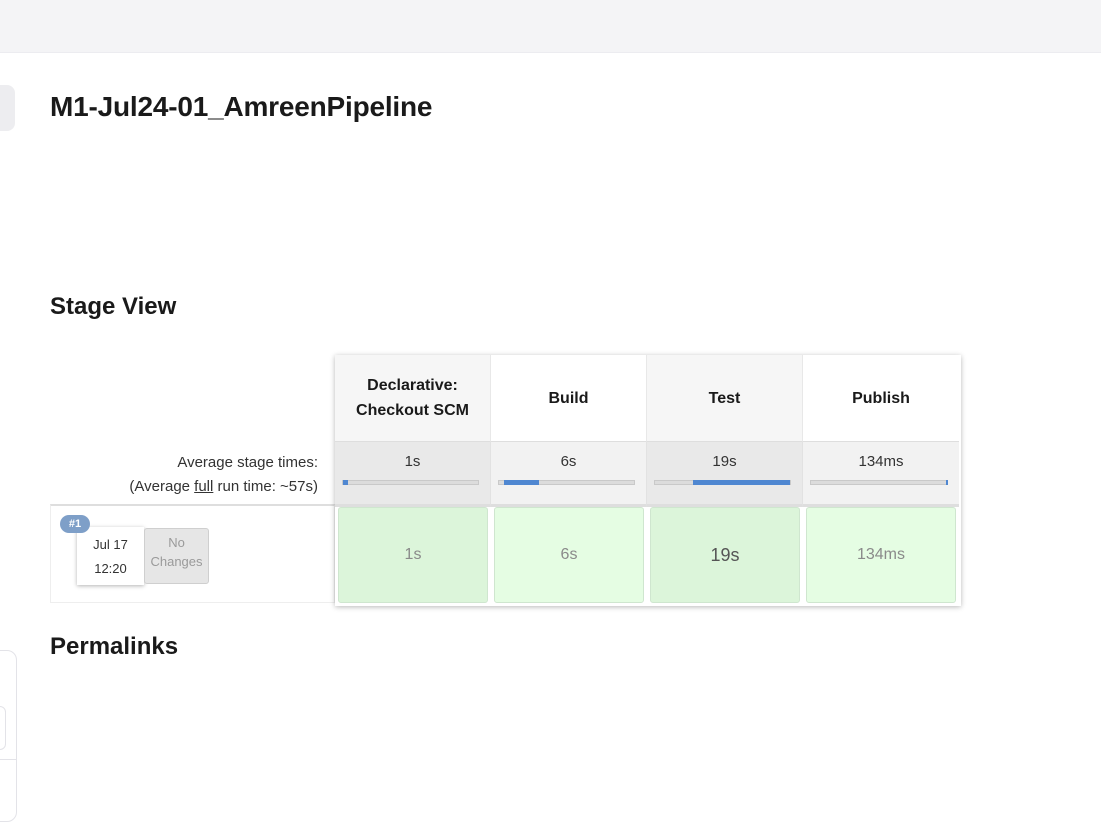  What do you see at coordinates (75, 524) in the screenshot?
I see `build-number-badge: #1` at bounding box center [75, 524].